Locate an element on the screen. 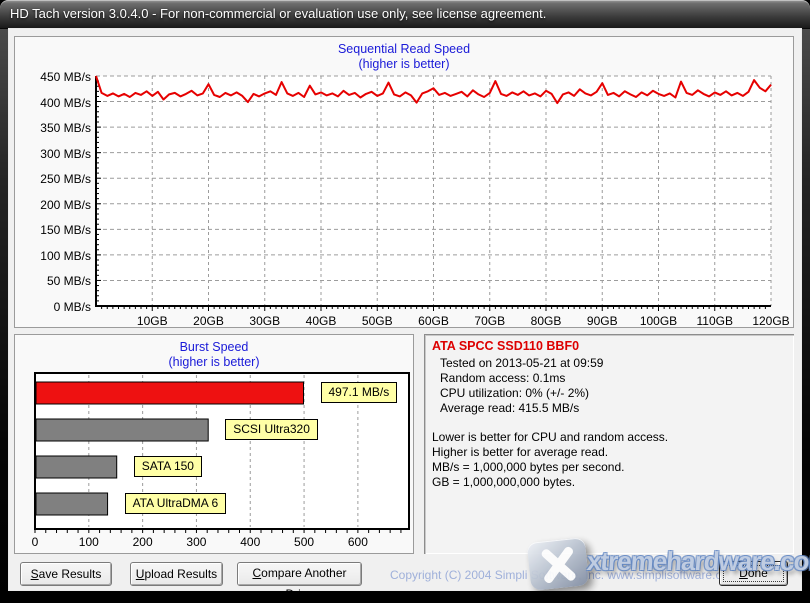  y-axis-tick-label: 250 MB/s is located at coordinates (65, 179).